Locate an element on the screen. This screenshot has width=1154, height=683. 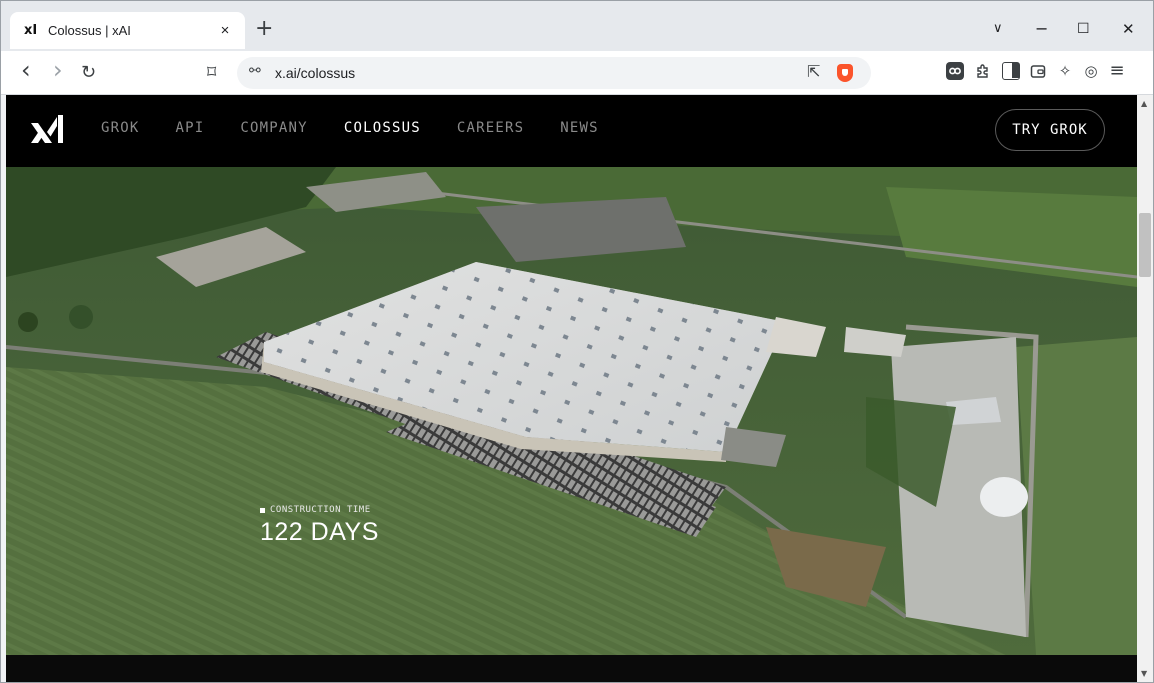
maximize-button: ☐ is located at coordinates (1083, 29).